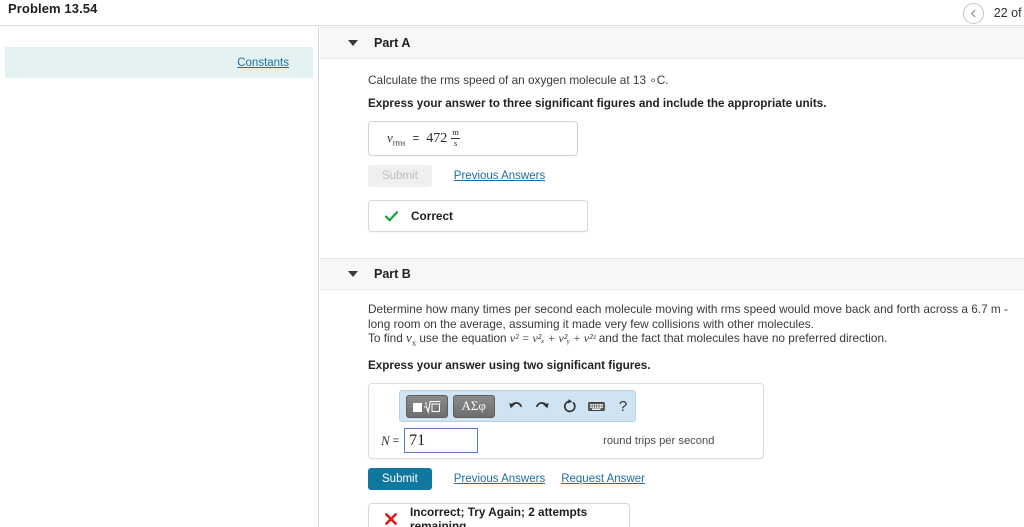 Image resolution: width=1024 pixels, height=527 pixels. What do you see at coordinates (441, 441) in the screenshot?
I see `part-b-answer-input` at bounding box center [441, 441].